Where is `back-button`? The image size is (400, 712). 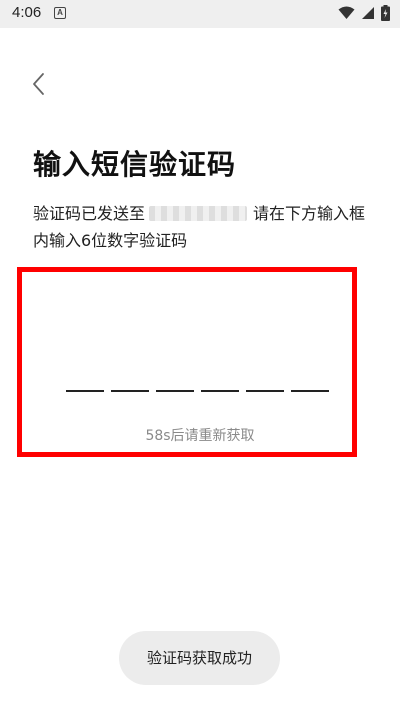 back-button is located at coordinates (40, 84).